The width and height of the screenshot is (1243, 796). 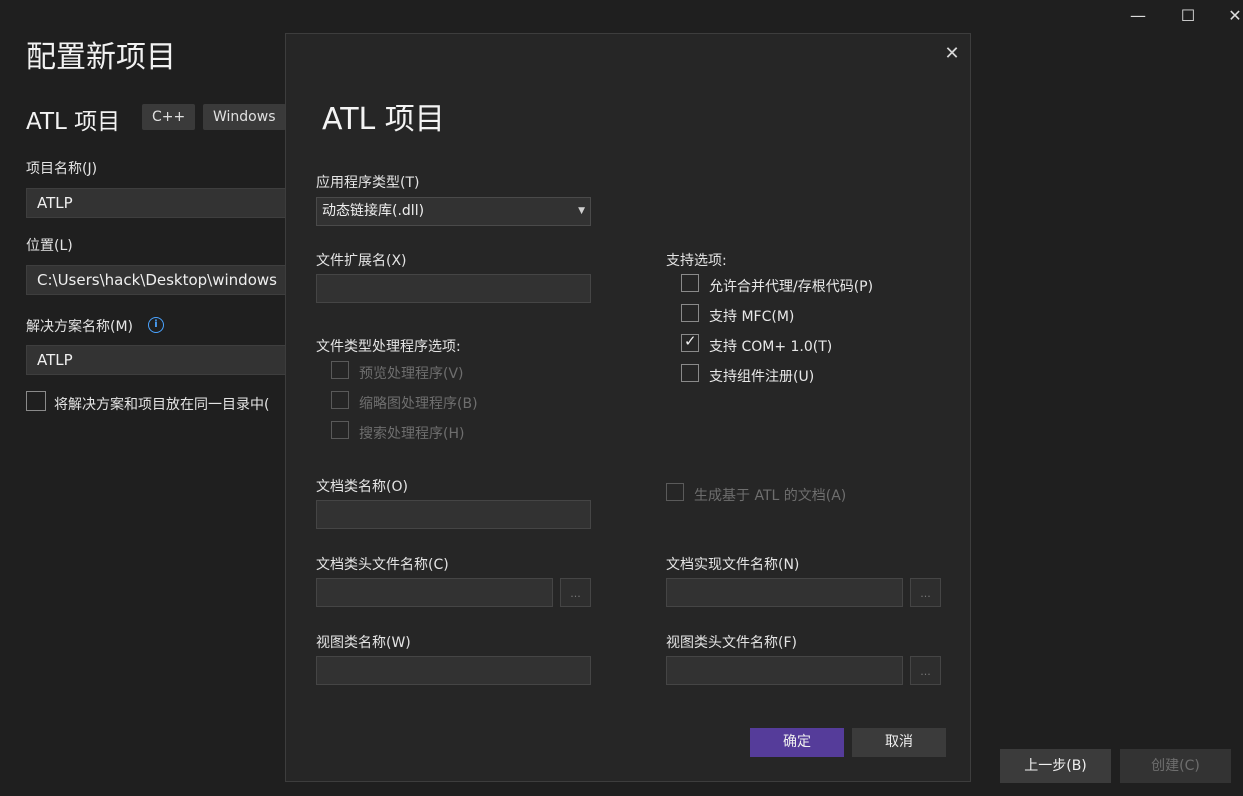 What do you see at coordinates (453, 514) in the screenshot?
I see `doc-class-input` at bounding box center [453, 514].